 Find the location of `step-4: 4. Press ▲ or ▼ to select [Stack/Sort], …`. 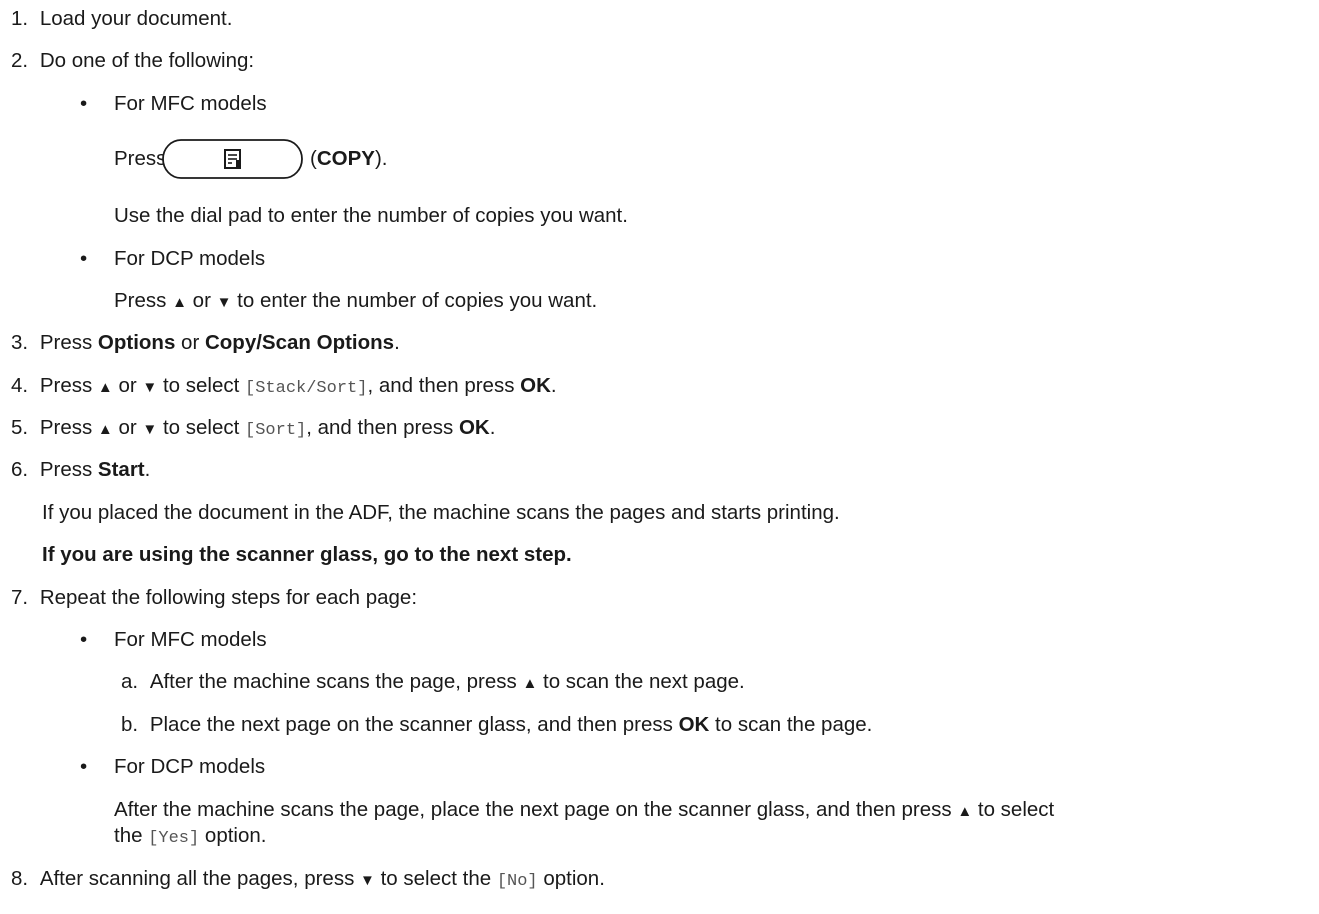

step-4: 4. Press ▲ or ▼ to select [Stack/Sort], … is located at coordinates (284, 387).